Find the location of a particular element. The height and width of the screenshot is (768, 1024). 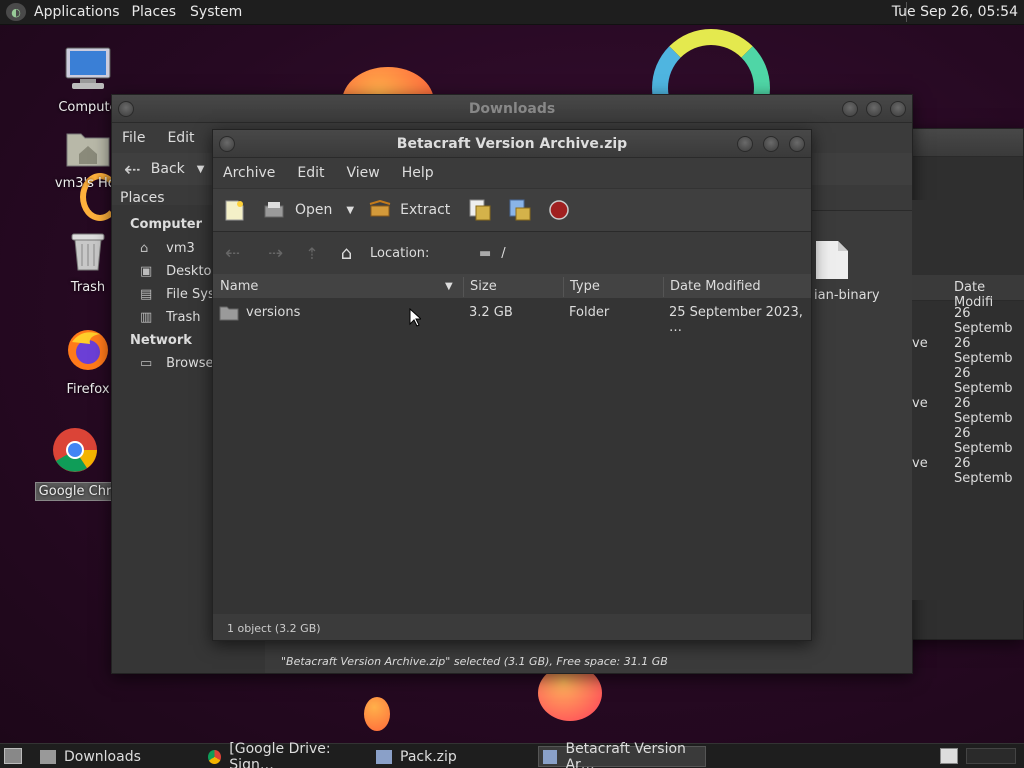

panel-clock: Tue Sep 26, 05:54 is located at coordinates (955, 12).